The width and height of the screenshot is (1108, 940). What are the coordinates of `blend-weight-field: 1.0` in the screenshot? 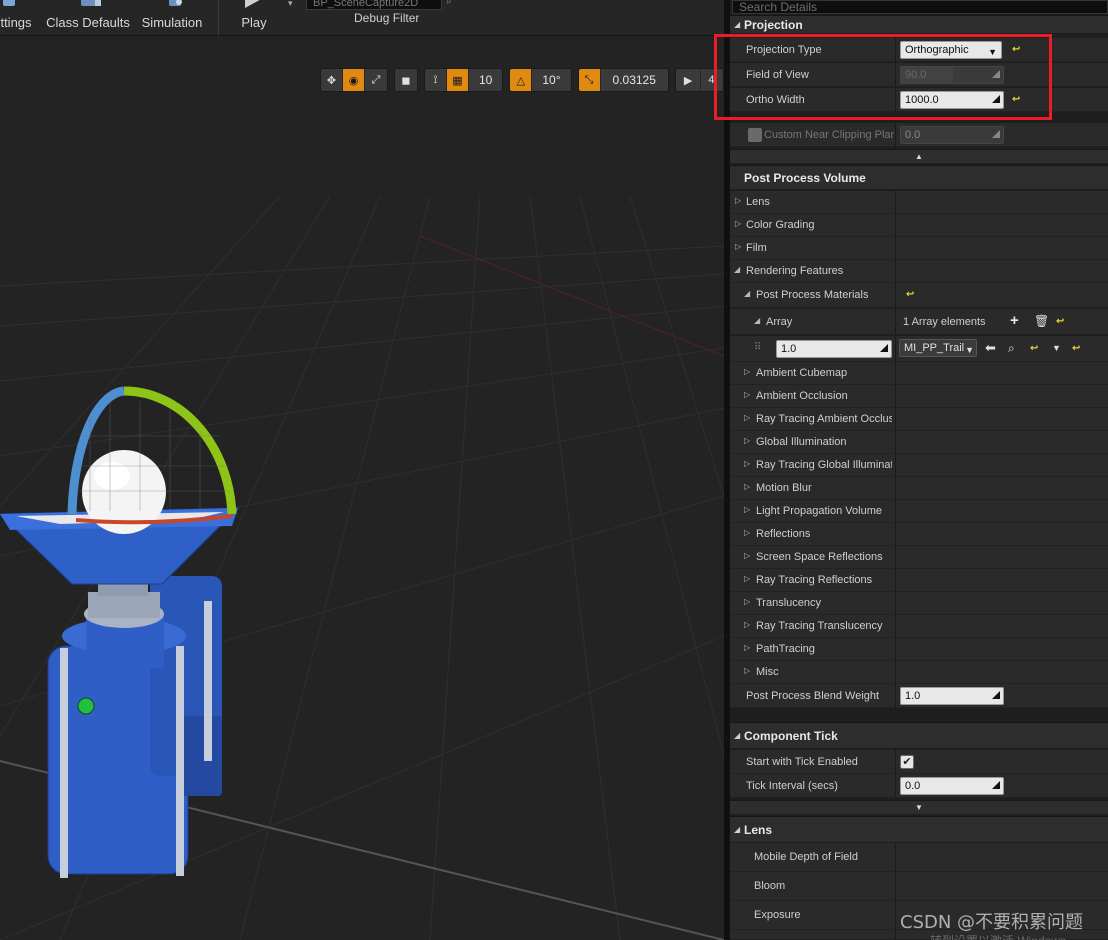 It's located at (952, 696).